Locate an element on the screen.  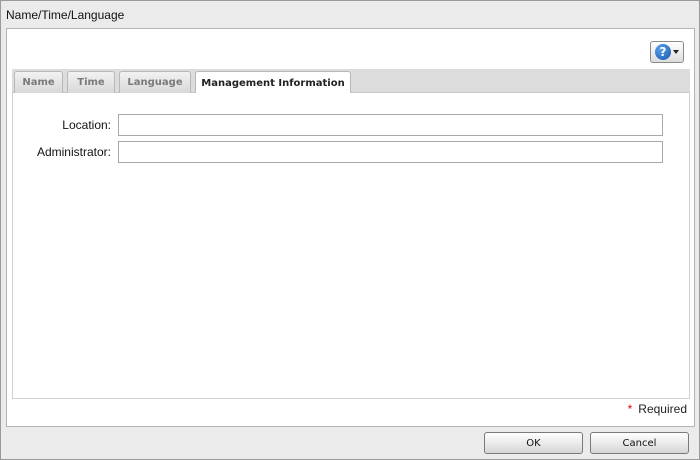
tab-name: Name is located at coordinates (38, 82).